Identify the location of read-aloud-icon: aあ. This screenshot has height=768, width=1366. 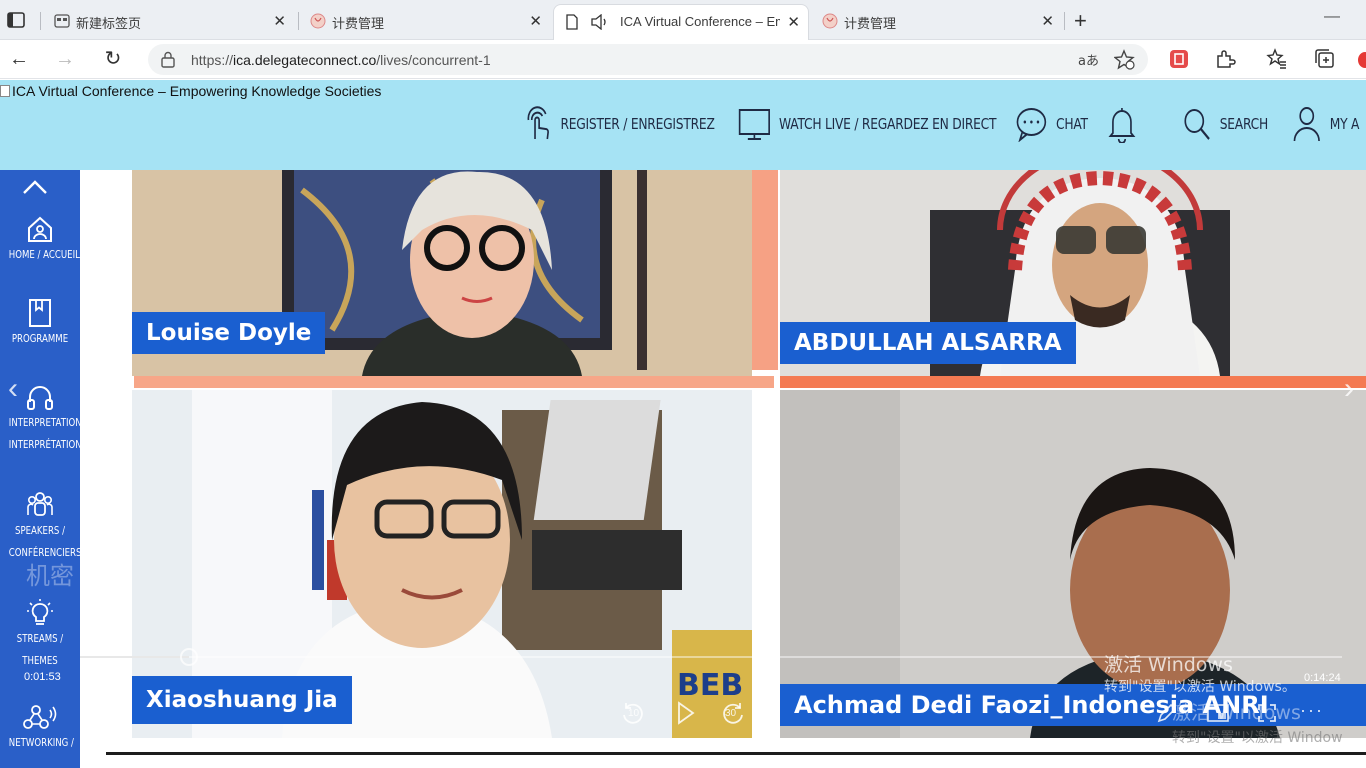
(1087, 60).